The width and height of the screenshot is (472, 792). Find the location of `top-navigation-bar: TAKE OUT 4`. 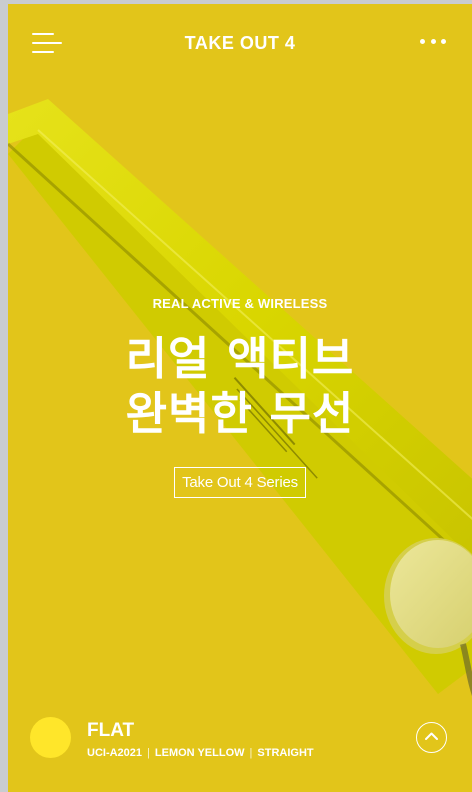

top-navigation-bar: TAKE OUT 4 is located at coordinates (240, 44).